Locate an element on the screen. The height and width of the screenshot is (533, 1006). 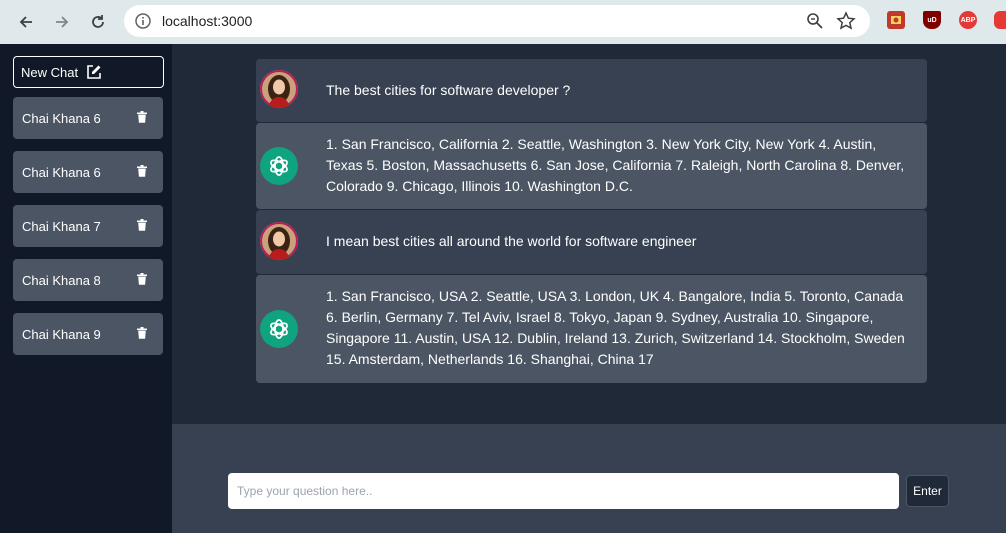
back-button is located at coordinates (26, 22).